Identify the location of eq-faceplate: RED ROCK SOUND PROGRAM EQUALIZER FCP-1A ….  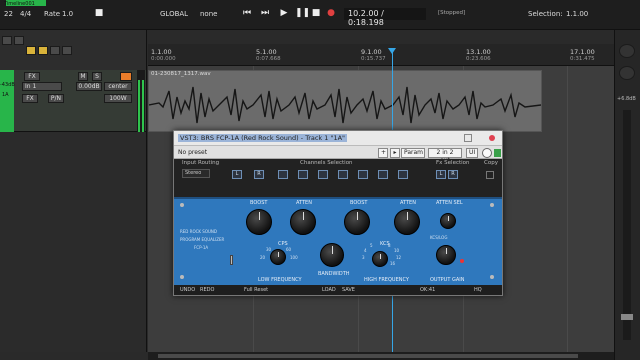
(338, 241).